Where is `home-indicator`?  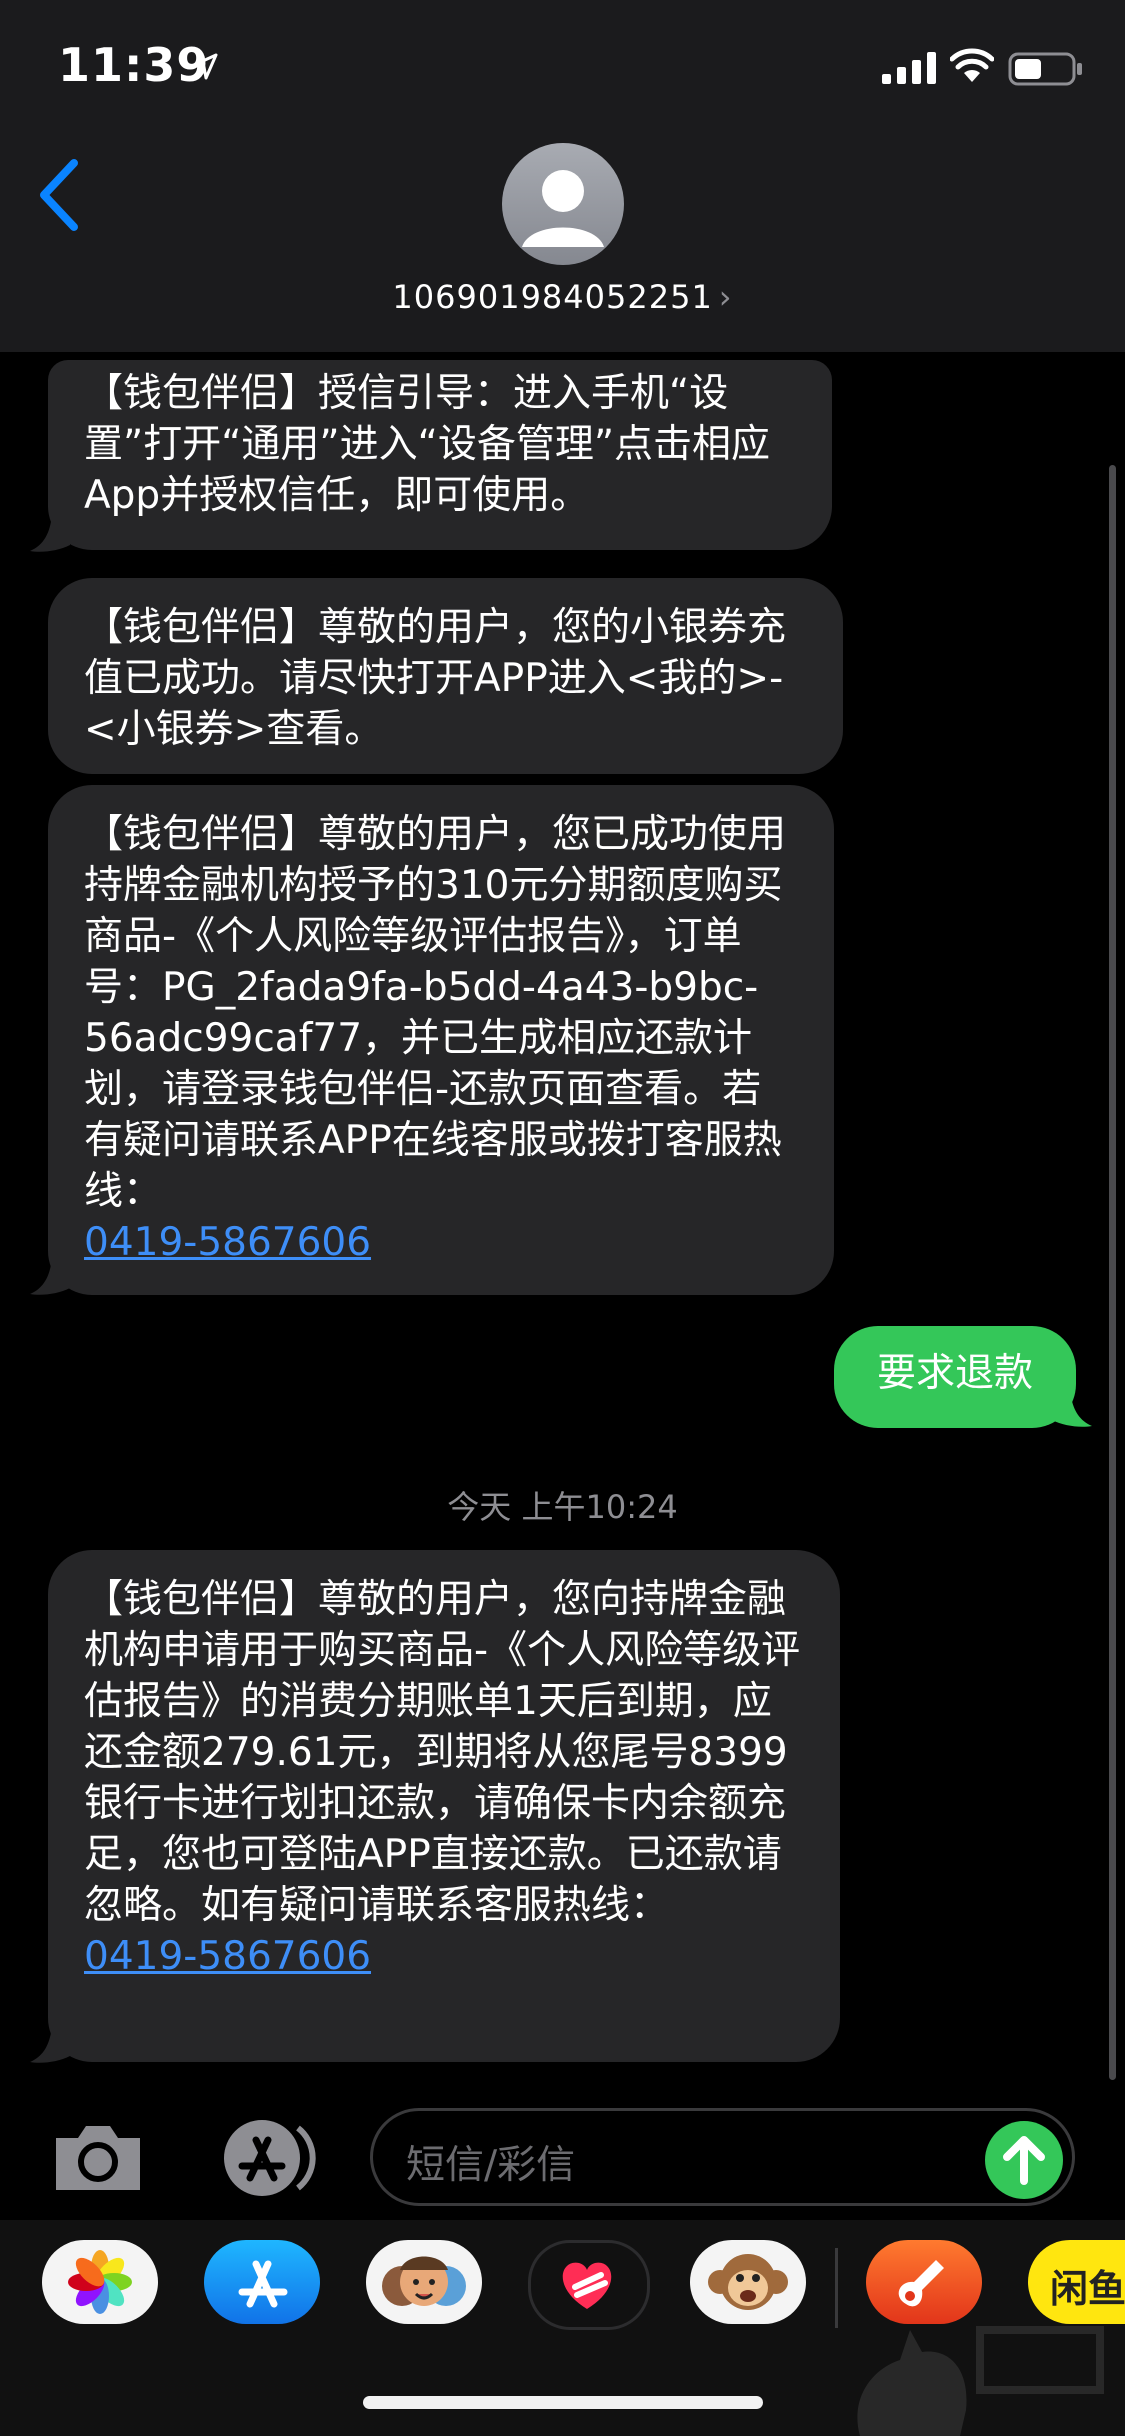
home-indicator is located at coordinates (563, 2402).